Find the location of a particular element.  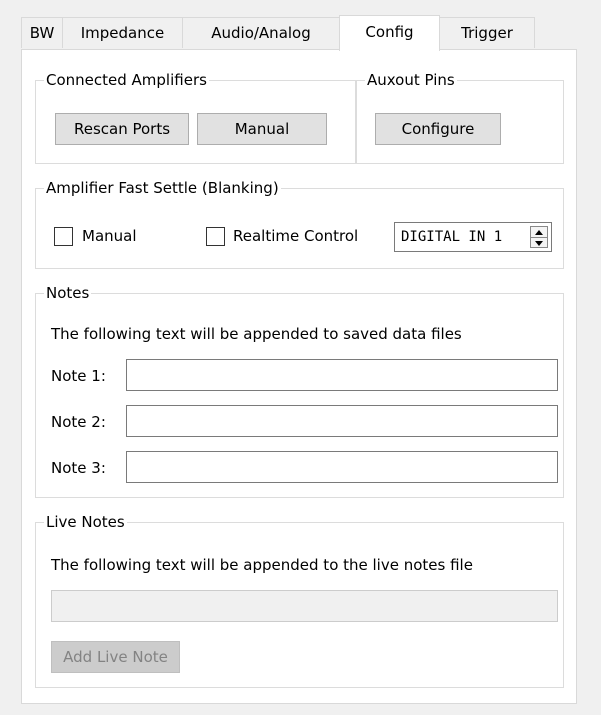

tab-label: BW is located at coordinates (42, 33).